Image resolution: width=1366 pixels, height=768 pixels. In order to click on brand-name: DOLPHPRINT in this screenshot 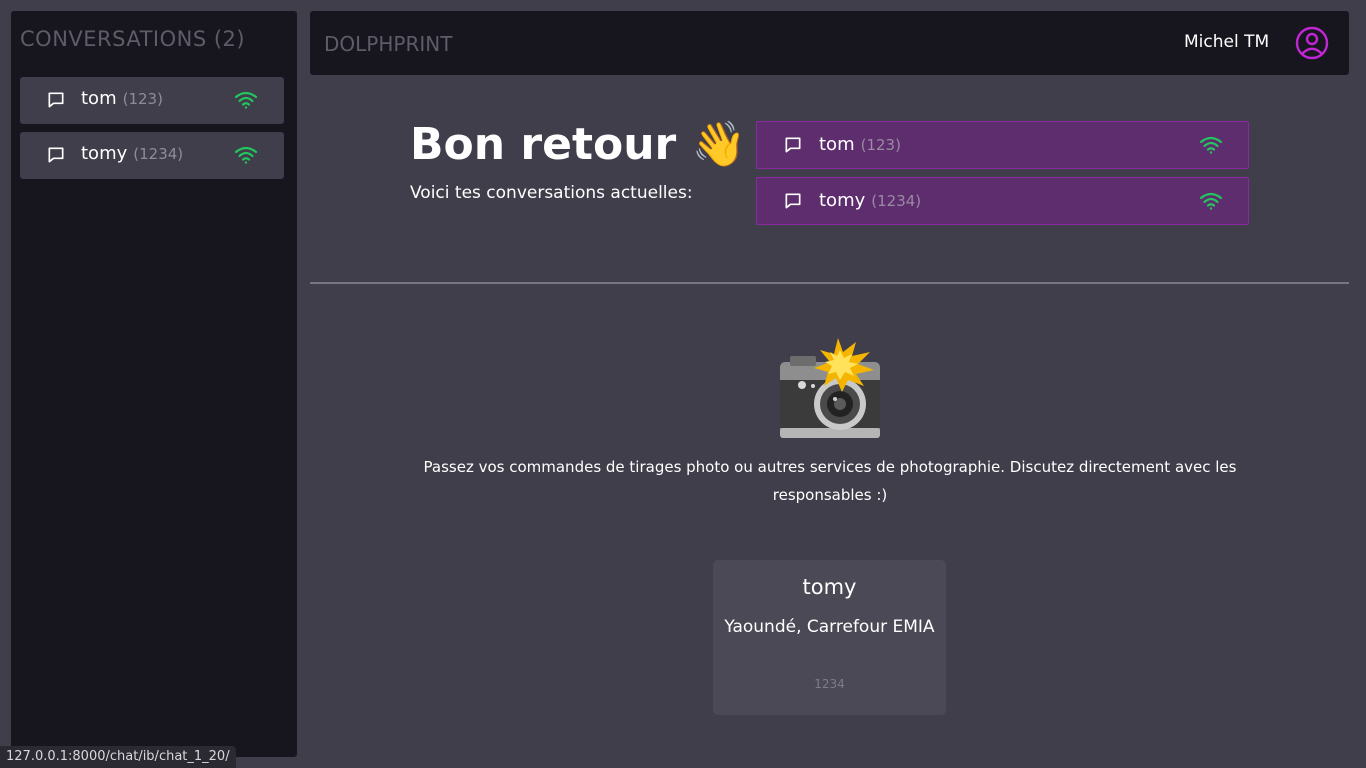, I will do `click(388, 44)`.